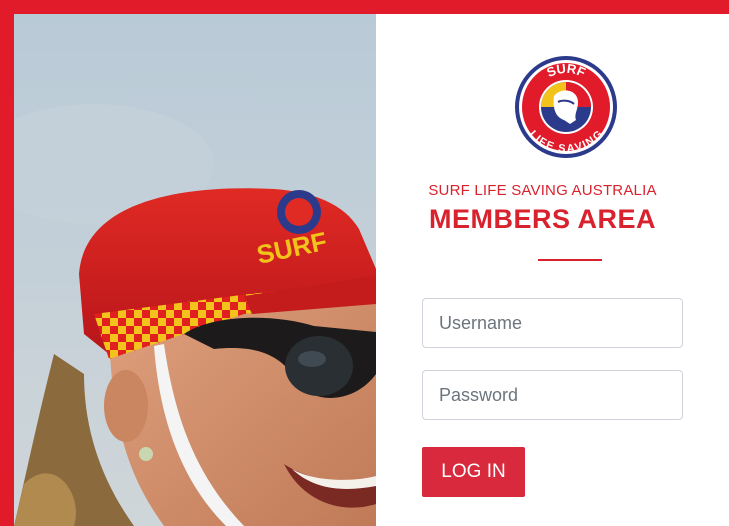  What do you see at coordinates (570, 260) in the screenshot?
I see `title-divider` at bounding box center [570, 260].